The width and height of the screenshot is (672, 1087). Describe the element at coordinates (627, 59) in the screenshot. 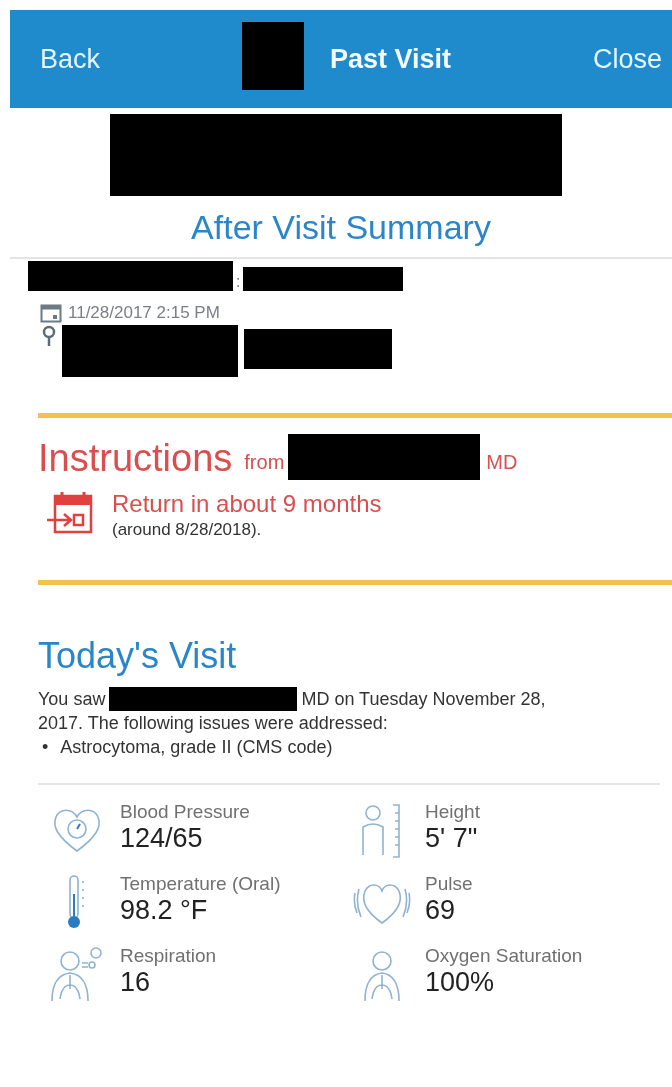

I see `close-button: Close` at that location.